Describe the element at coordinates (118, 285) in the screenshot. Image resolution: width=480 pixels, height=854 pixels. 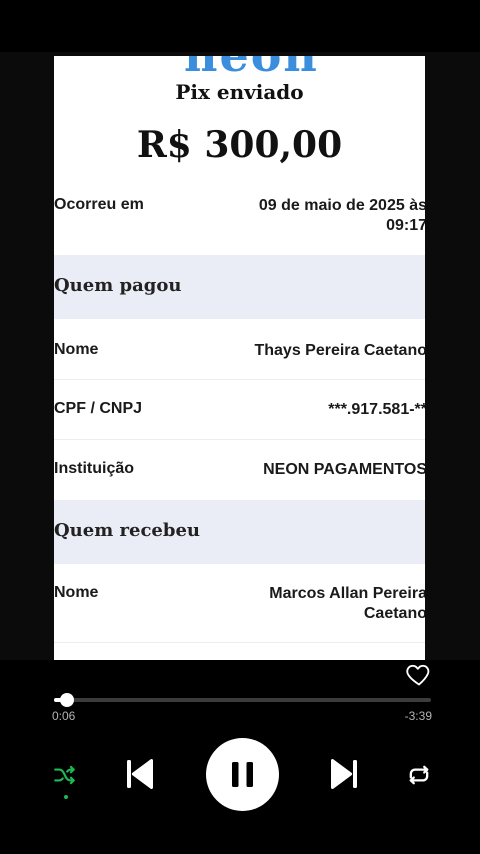
I see `payer-section-title: Quem pagou` at that location.